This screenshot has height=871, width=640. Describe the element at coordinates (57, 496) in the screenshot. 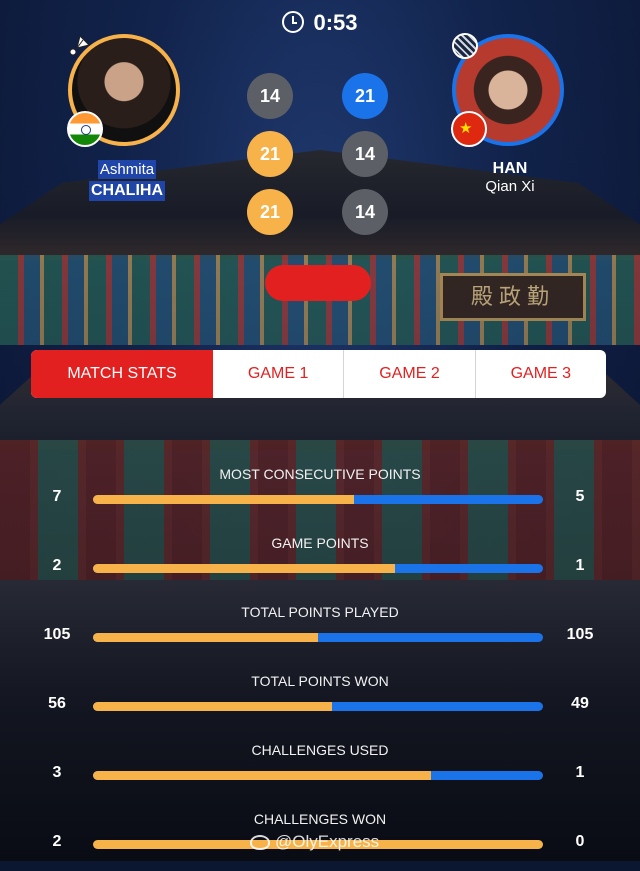

I see `stat-left-value: 7` at that location.